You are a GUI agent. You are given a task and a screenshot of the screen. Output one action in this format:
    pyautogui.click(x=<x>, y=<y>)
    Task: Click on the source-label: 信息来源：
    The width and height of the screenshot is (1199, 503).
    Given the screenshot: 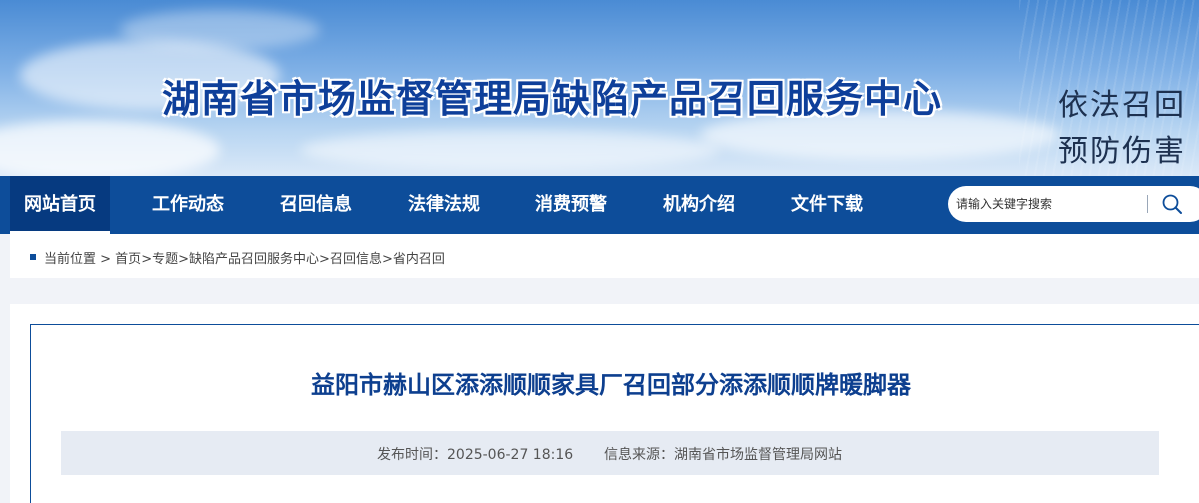 What is the action you would take?
    pyautogui.click(x=639, y=455)
    